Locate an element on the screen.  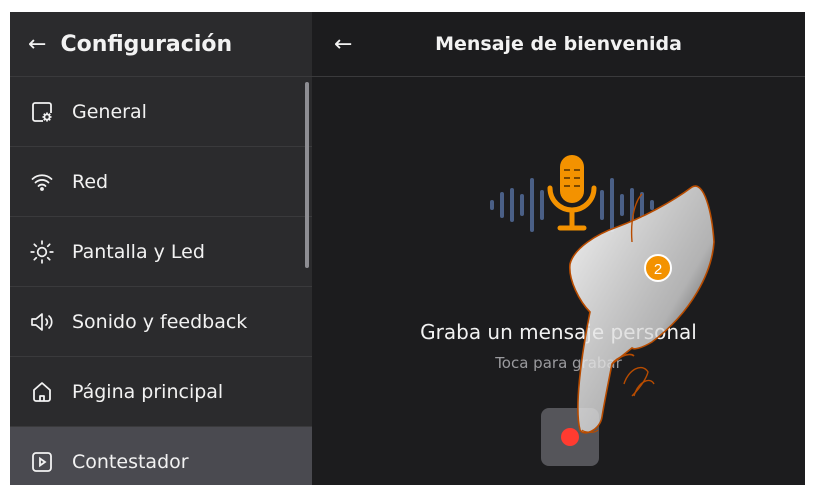
record-subtitle: Toca para grabar is located at coordinates (558, 363).